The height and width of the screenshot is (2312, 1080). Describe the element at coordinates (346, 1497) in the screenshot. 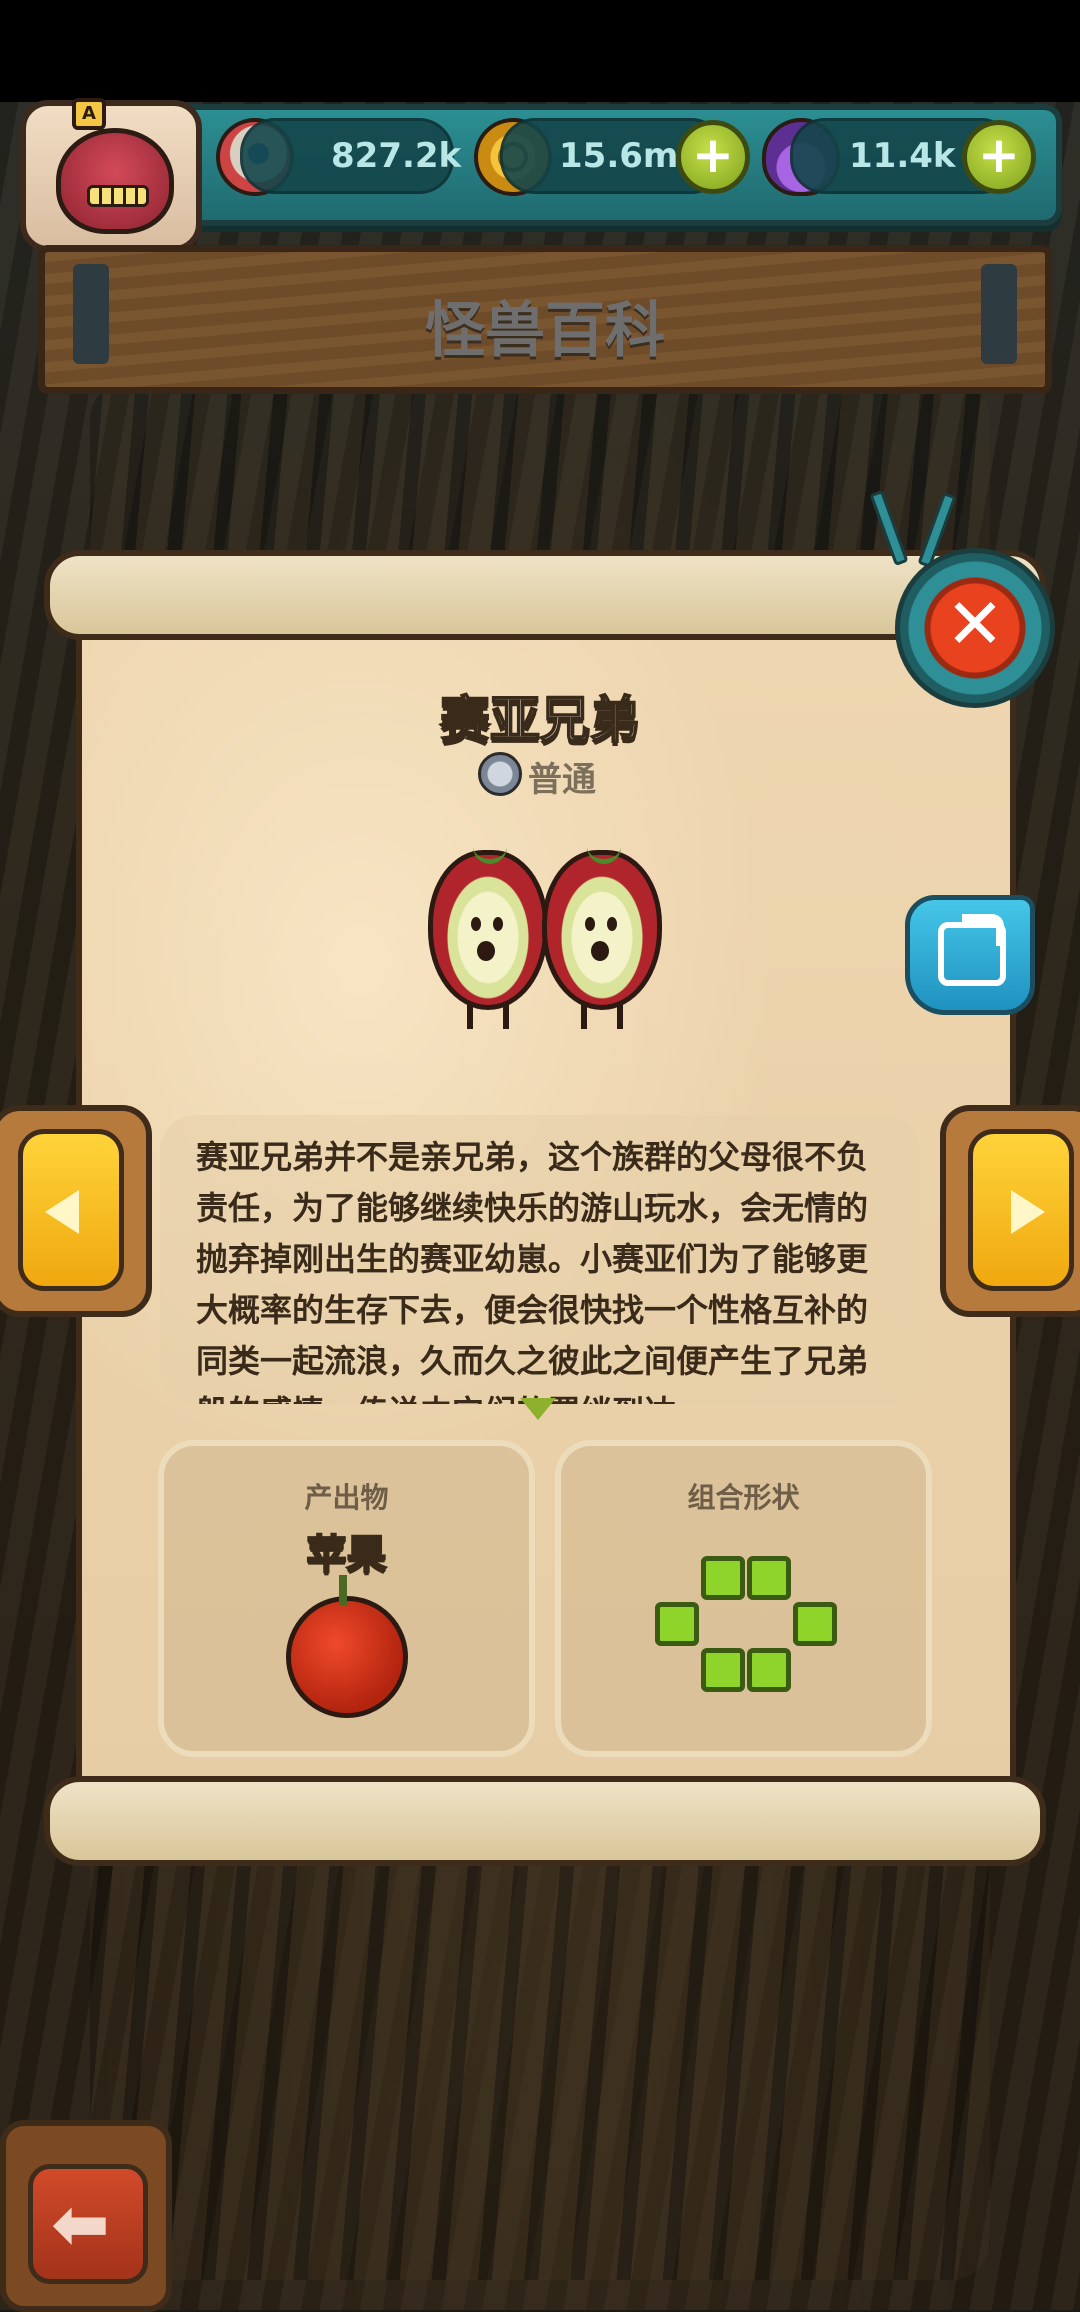

I see `product-label: 产出物` at that location.